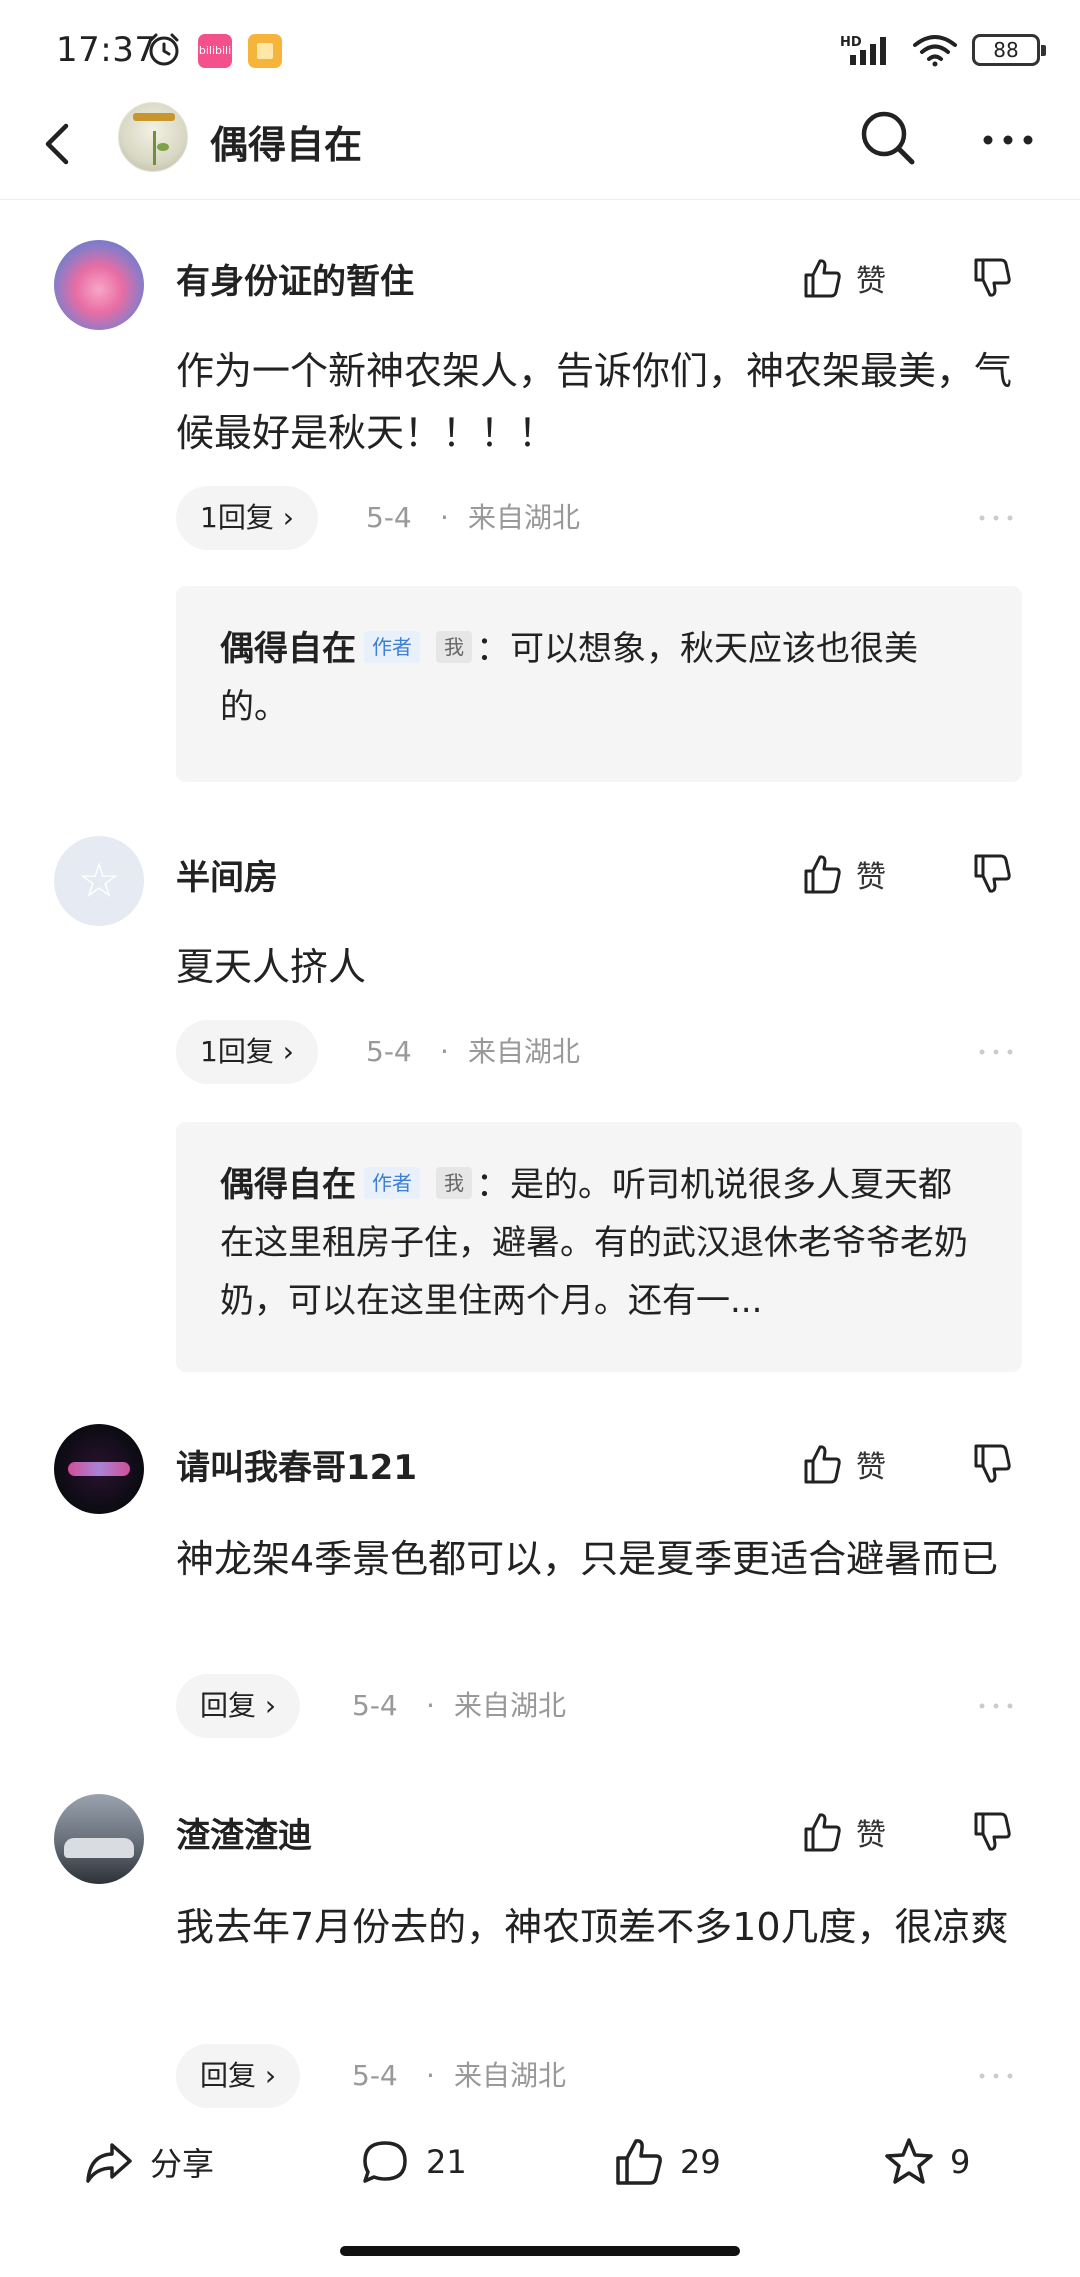  Describe the element at coordinates (227, 874) in the screenshot. I see `comment-username: 半间房` at that location.